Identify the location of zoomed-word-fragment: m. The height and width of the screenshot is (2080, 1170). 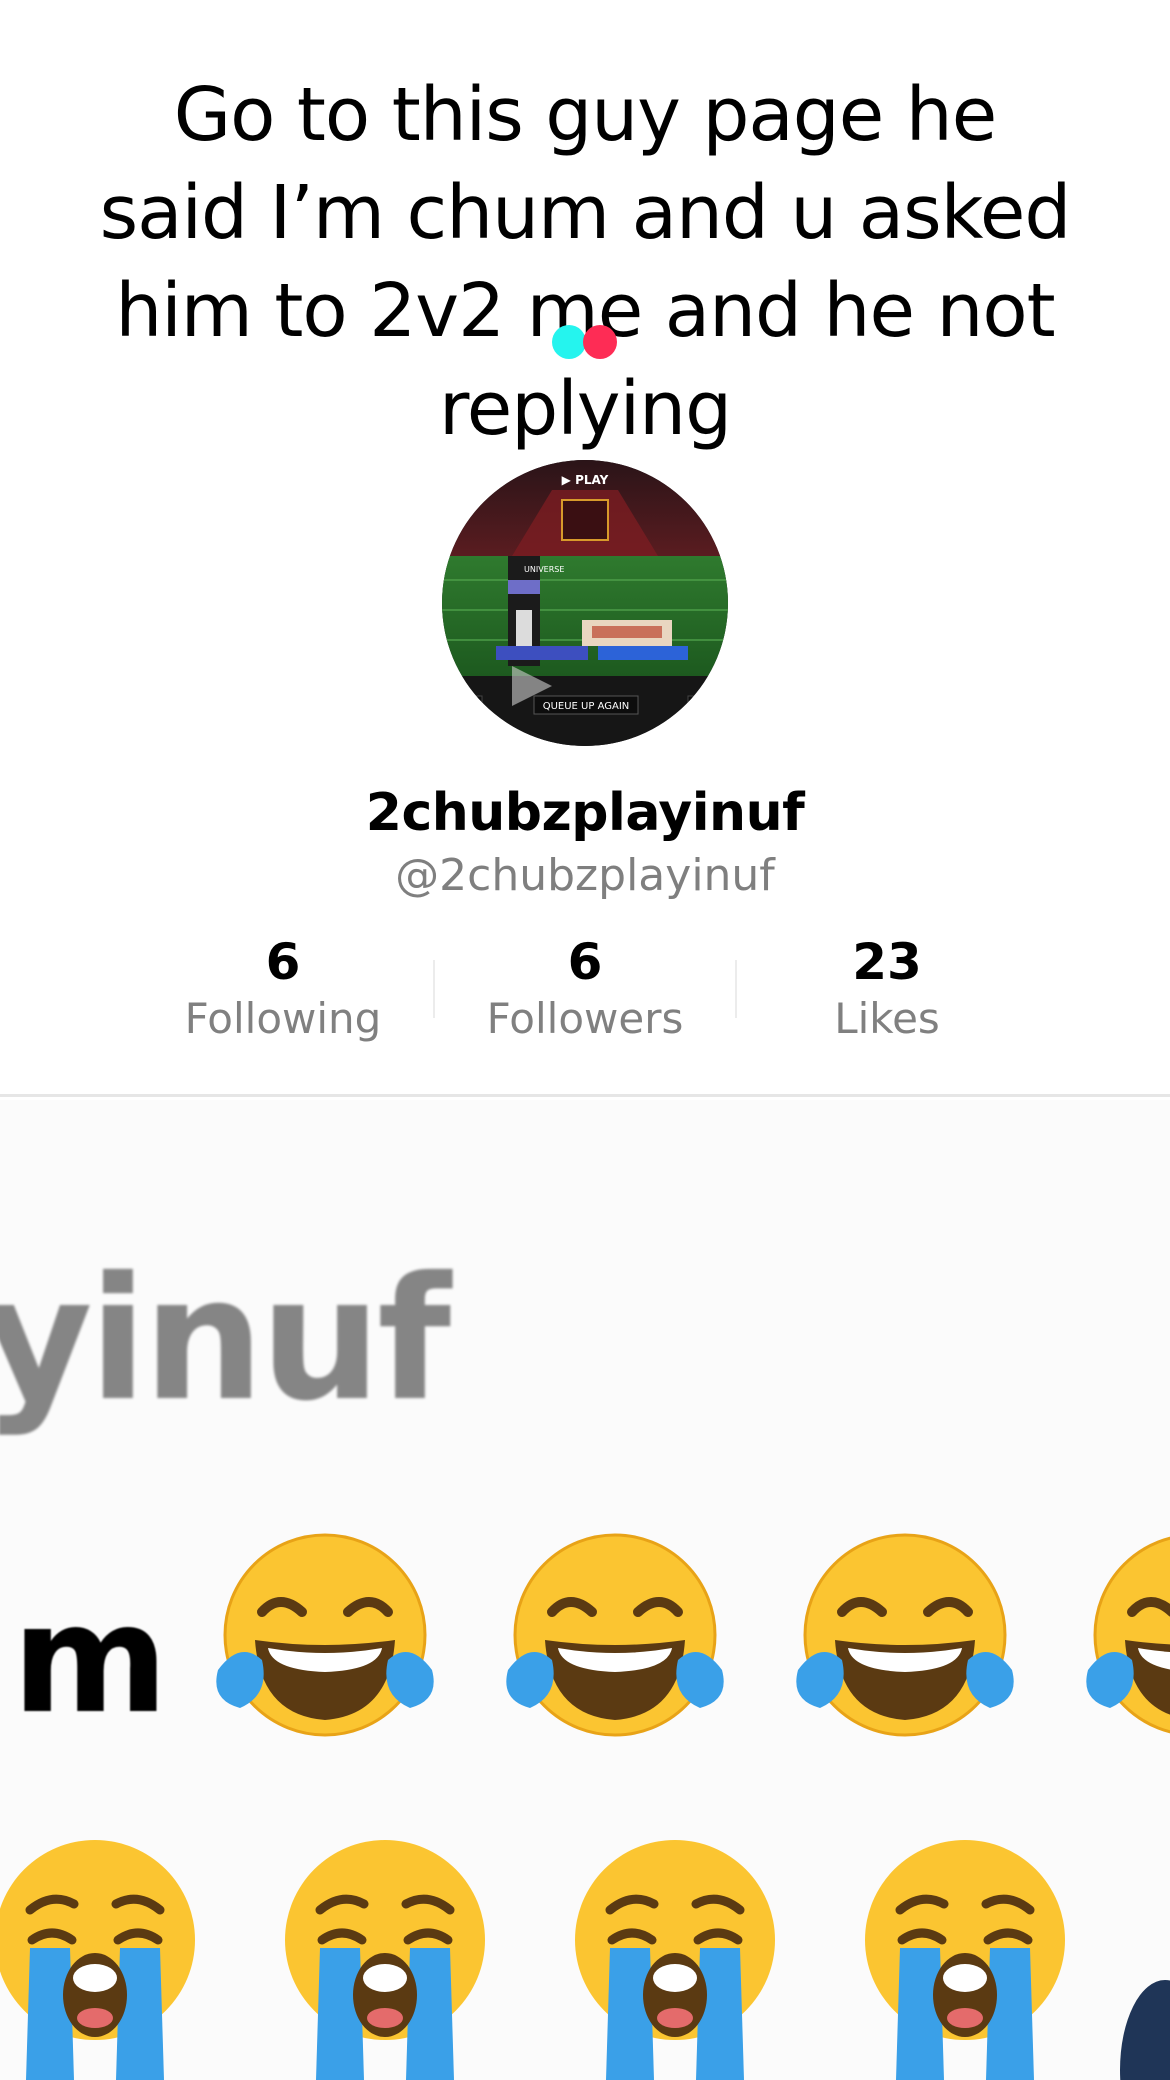
(90, 1660).